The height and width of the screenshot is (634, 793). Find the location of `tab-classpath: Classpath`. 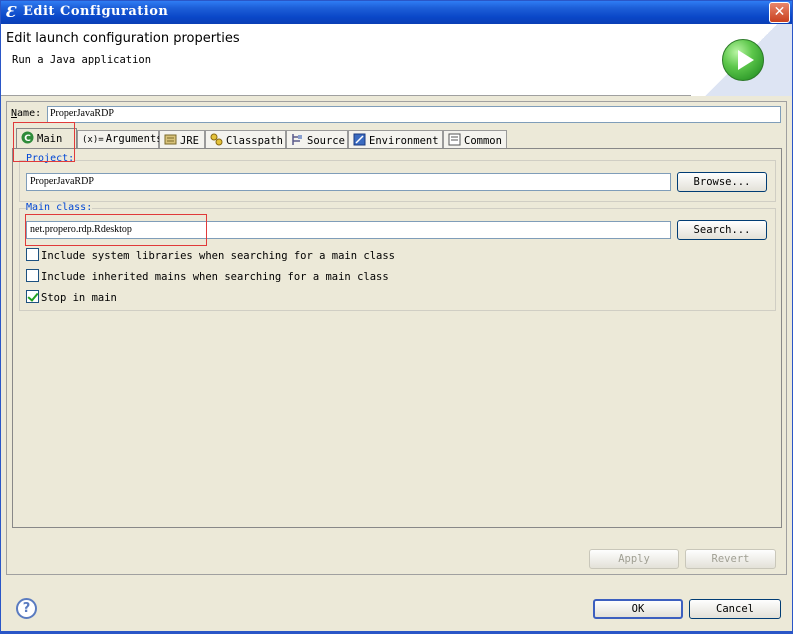

tab-classpath: Classpath is located at coordinates (245, 139).